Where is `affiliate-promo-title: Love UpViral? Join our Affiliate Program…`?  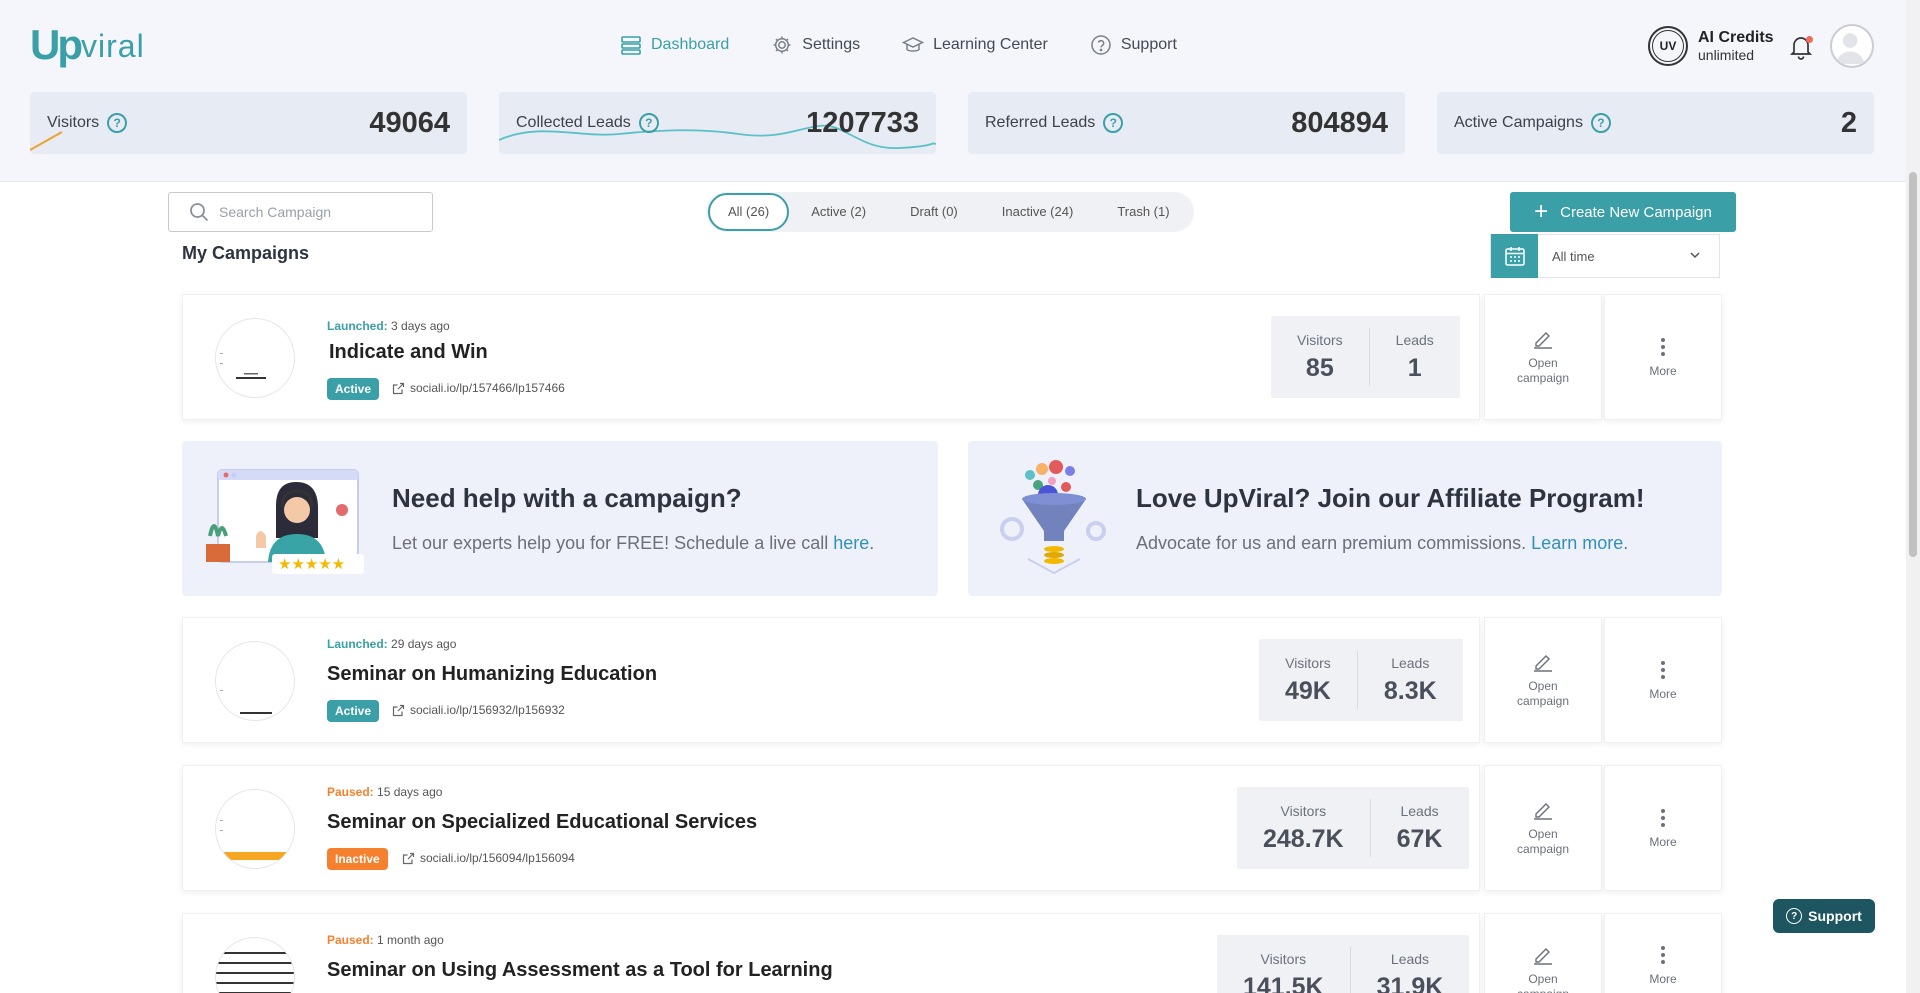
affiliate-promo-title: Love UpViral? Join our Affiliate Program… is located at coordinates (1390, 498).